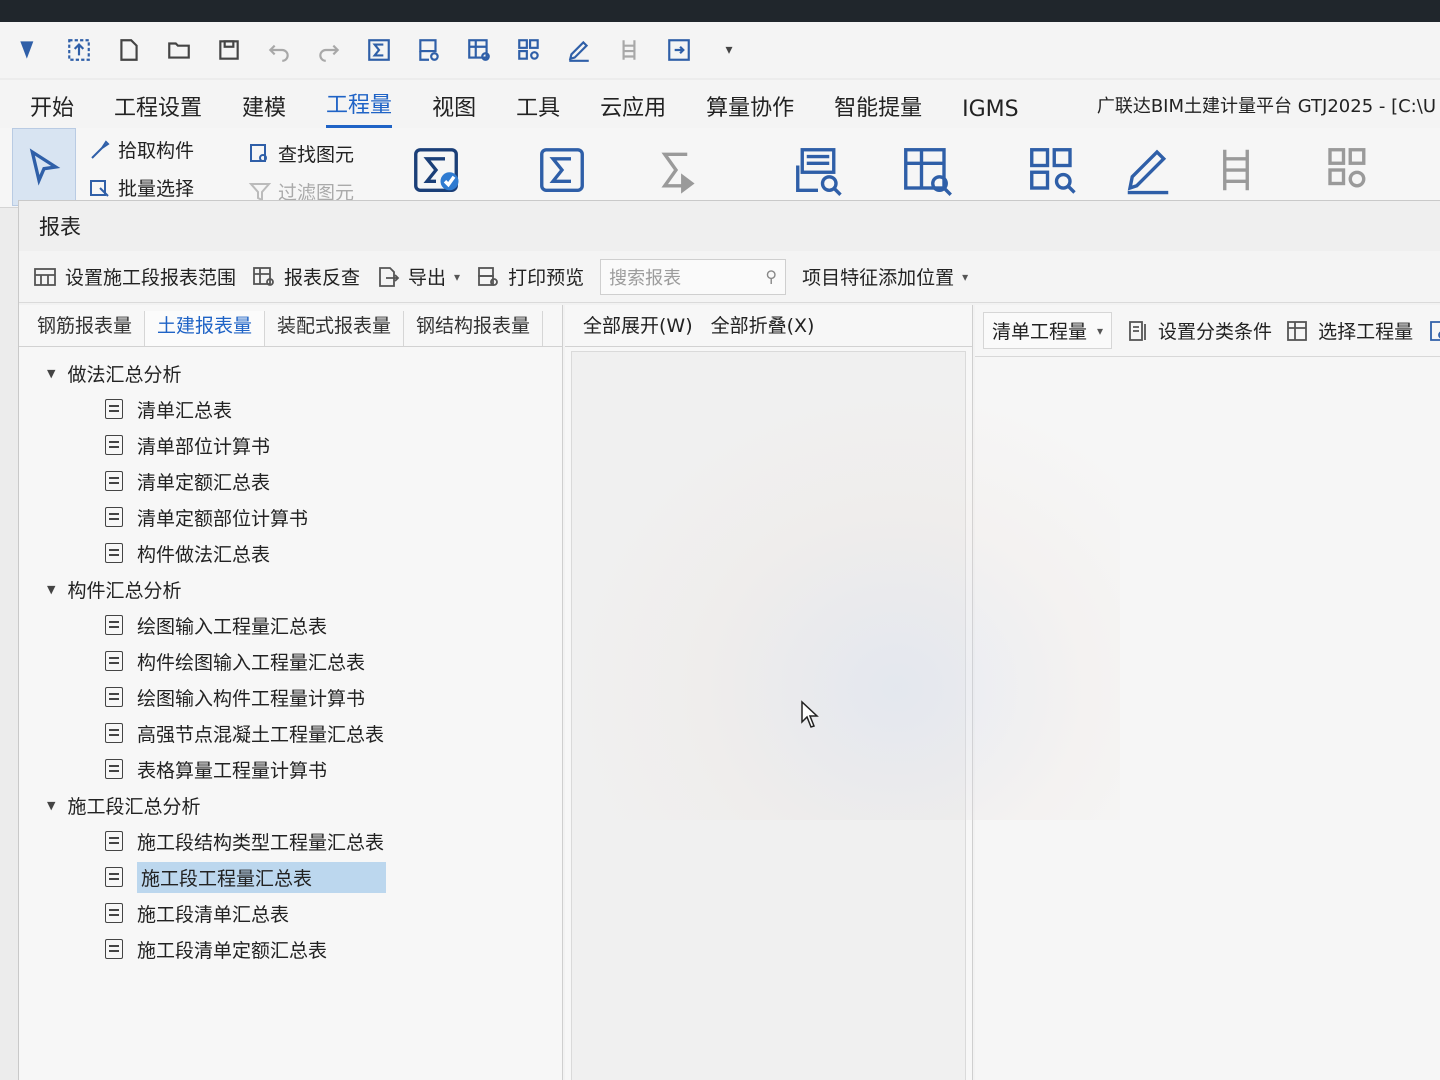  I want to click on edit-quantity-button, so click(1148, 170).